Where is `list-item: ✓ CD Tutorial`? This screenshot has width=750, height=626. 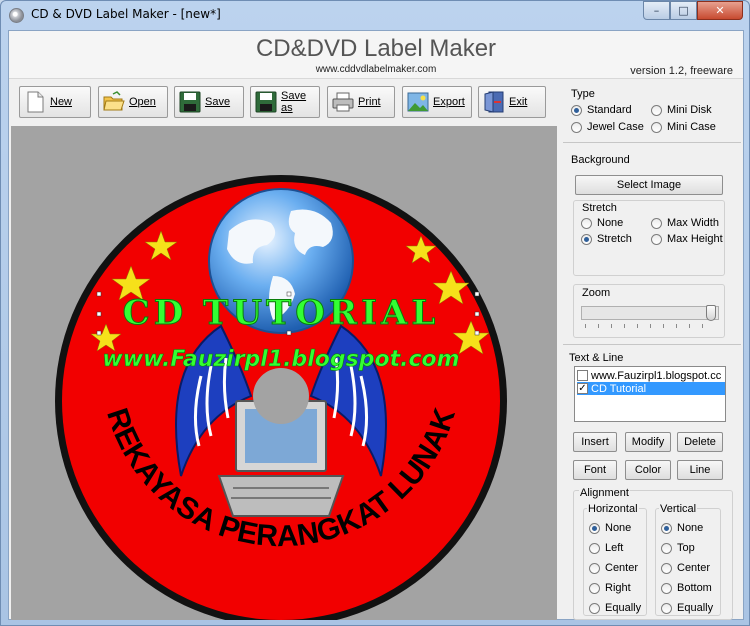
list-item: ✓ CD Tutorial is located at coordinates (651, 388).